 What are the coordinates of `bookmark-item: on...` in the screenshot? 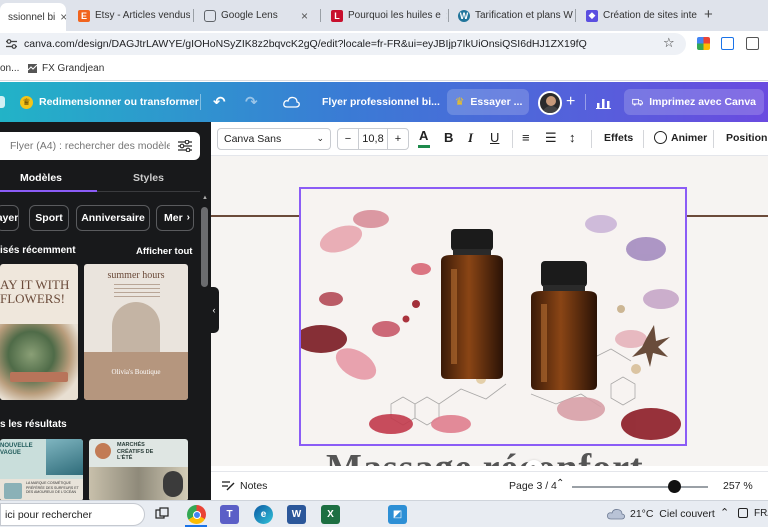 It's located at (9, 68).